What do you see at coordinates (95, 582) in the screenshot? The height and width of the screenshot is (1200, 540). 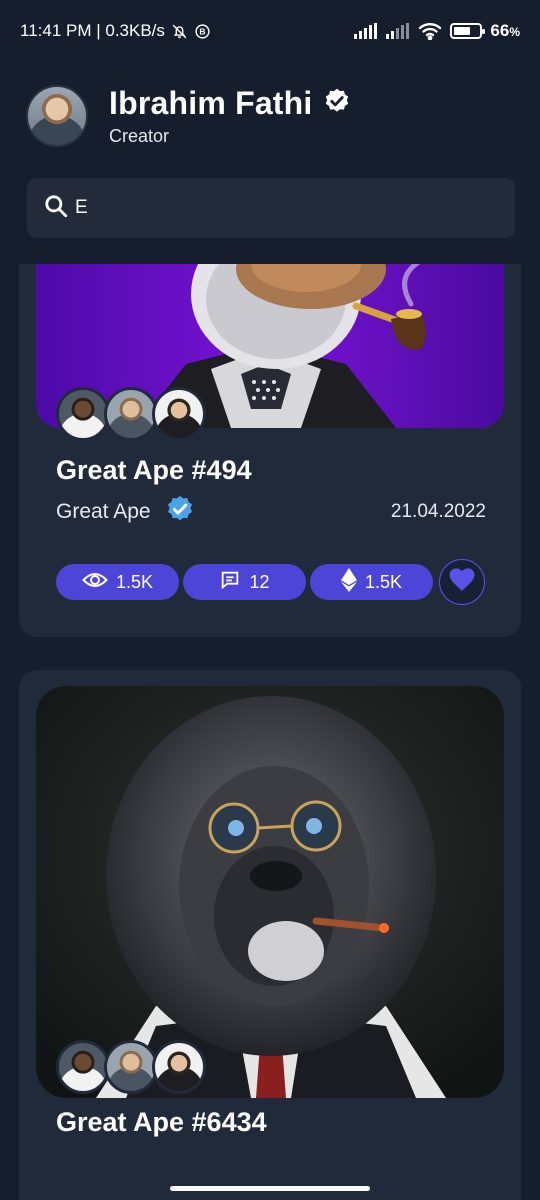 I see `eye-icon` at bounding box center [95, 582].